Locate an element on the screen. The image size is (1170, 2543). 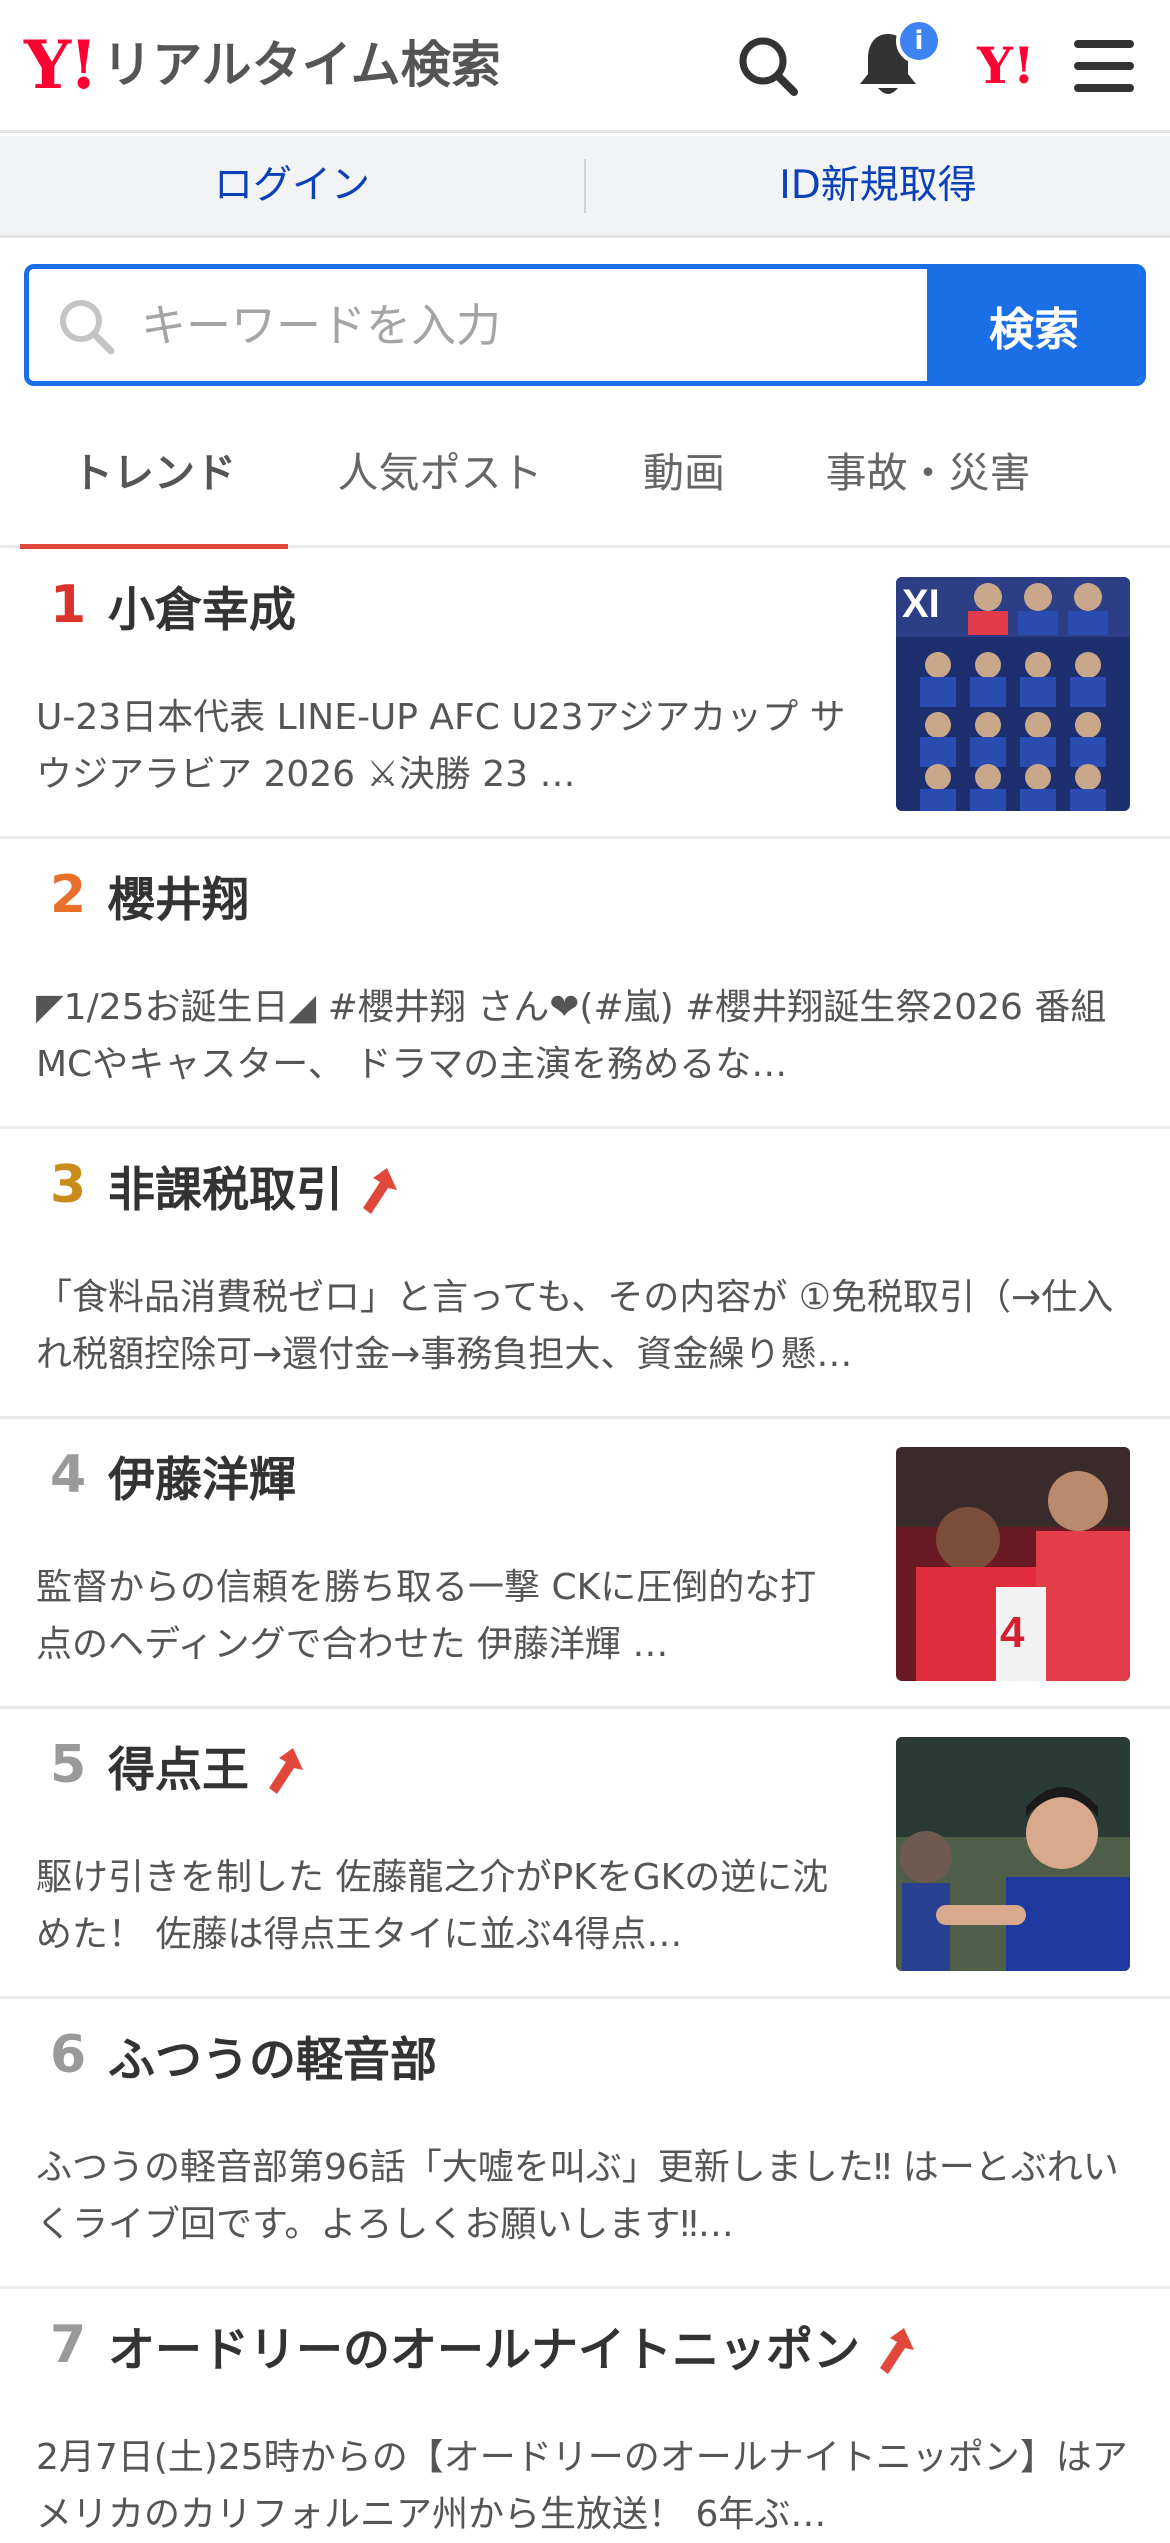
logo-text: リアルタイム検索 is located at coordinates (301, 65).